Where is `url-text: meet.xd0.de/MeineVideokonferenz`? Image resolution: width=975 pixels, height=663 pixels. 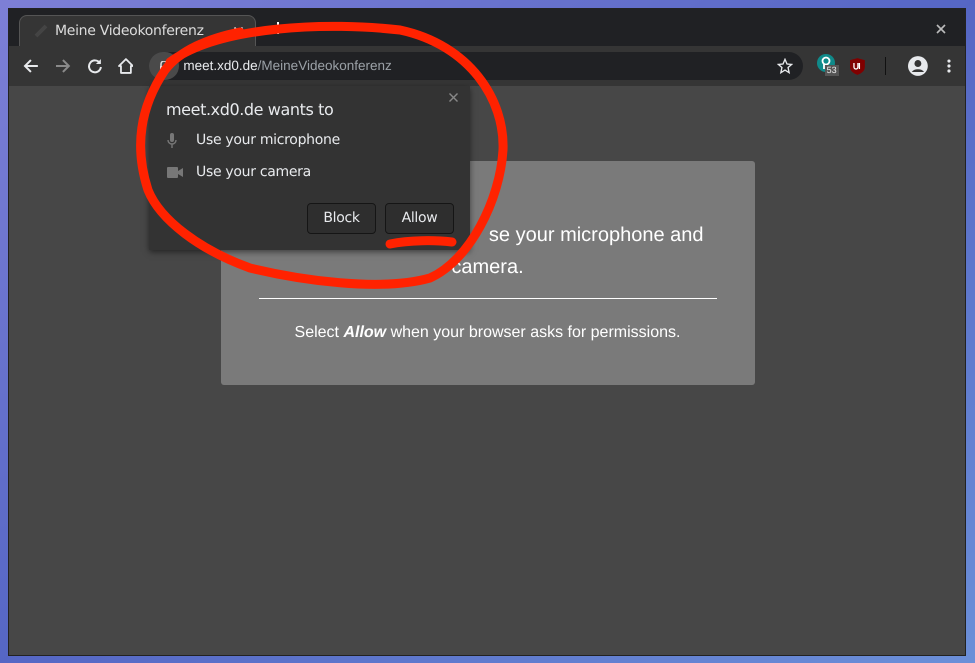 url-text: meet.xd0.de/MeineVideokonferenz is located at coordinates (287, 65).